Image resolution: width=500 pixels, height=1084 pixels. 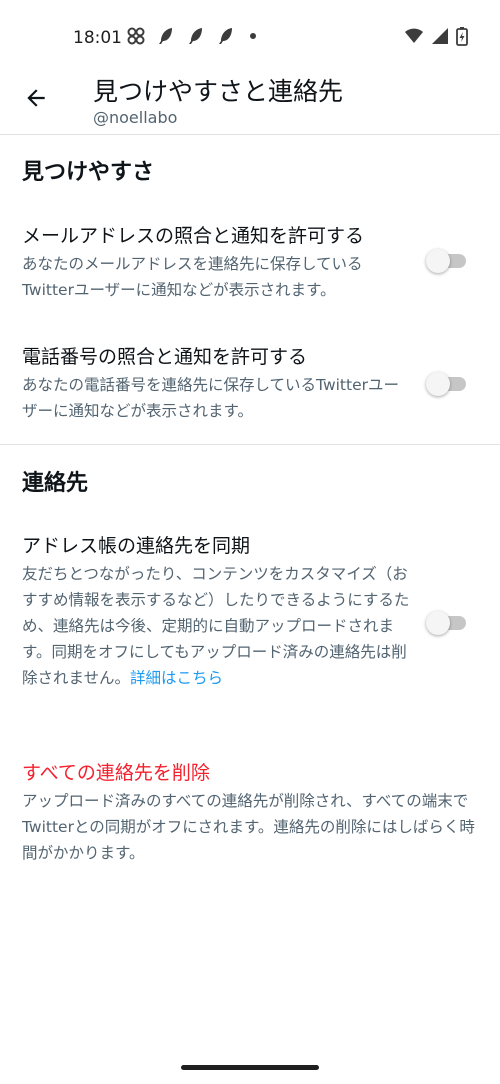 I want to click on wifi-icon, so click(x=414, y=35).